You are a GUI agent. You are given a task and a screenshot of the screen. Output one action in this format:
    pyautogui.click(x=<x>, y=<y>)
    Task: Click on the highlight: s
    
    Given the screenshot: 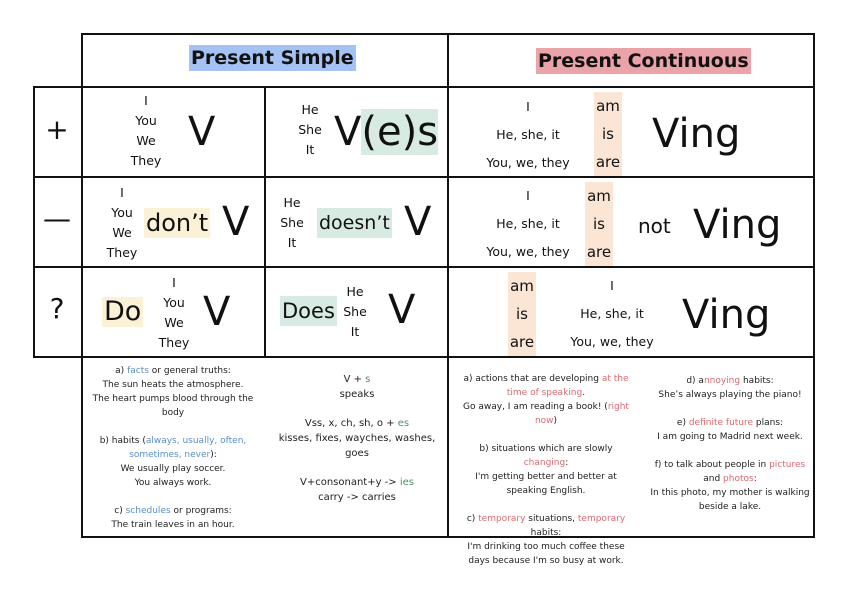 What is the action you would take?
    pyautogui.click(x=368, y=379)
    